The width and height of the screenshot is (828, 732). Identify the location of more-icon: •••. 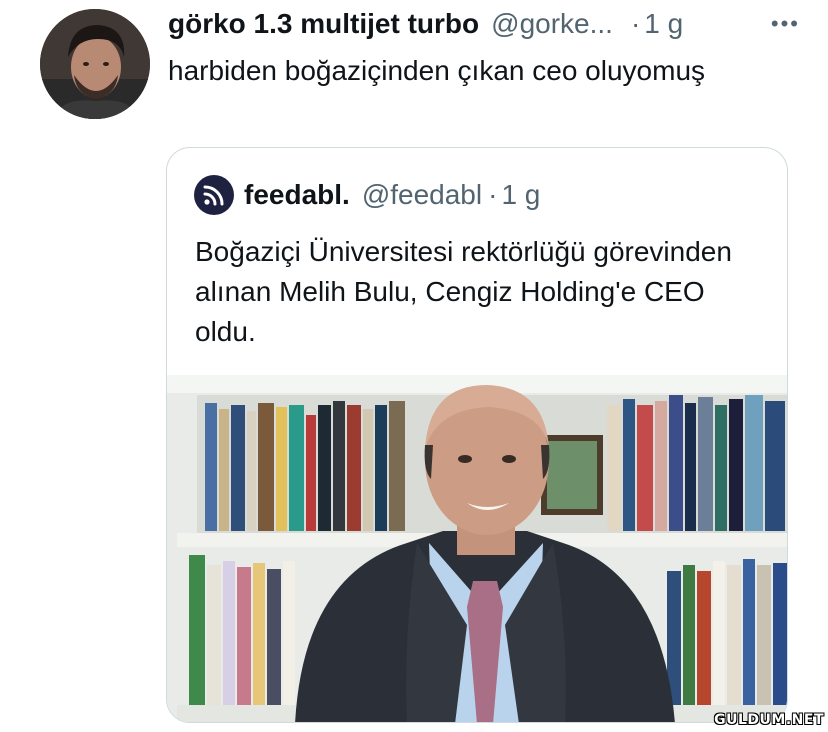
(785, 24).